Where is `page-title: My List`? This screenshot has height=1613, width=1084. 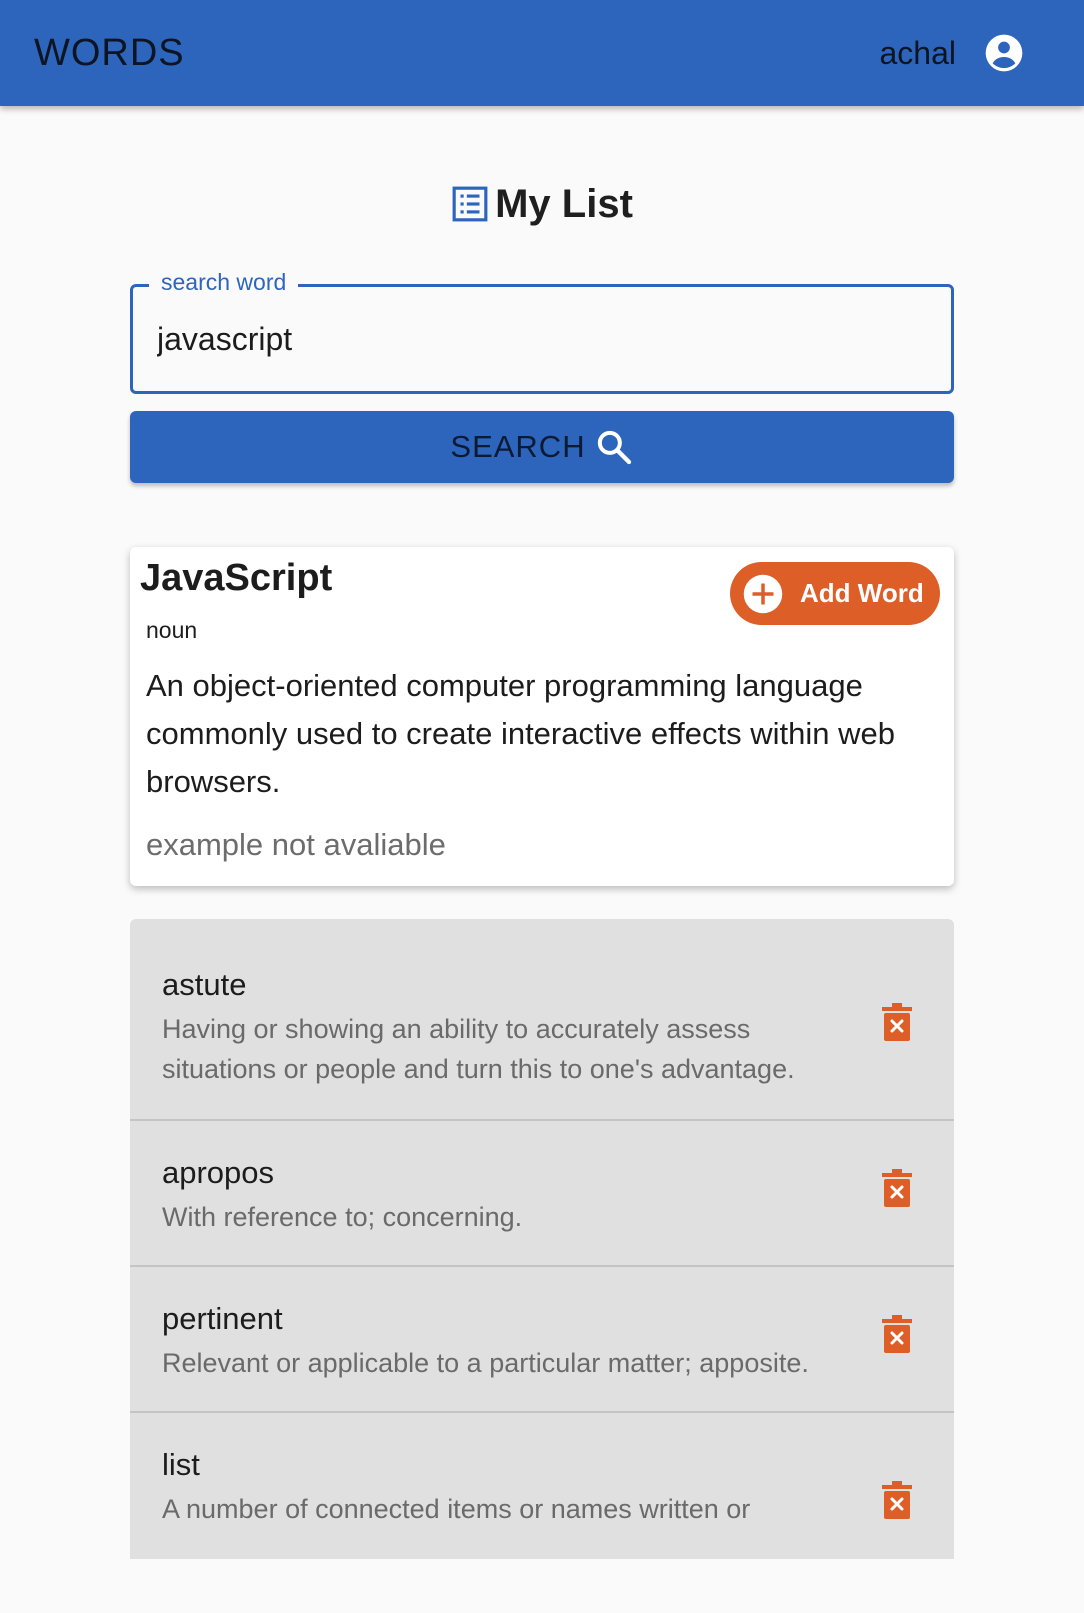 page-title: My List is located at coordinates (564, 203).